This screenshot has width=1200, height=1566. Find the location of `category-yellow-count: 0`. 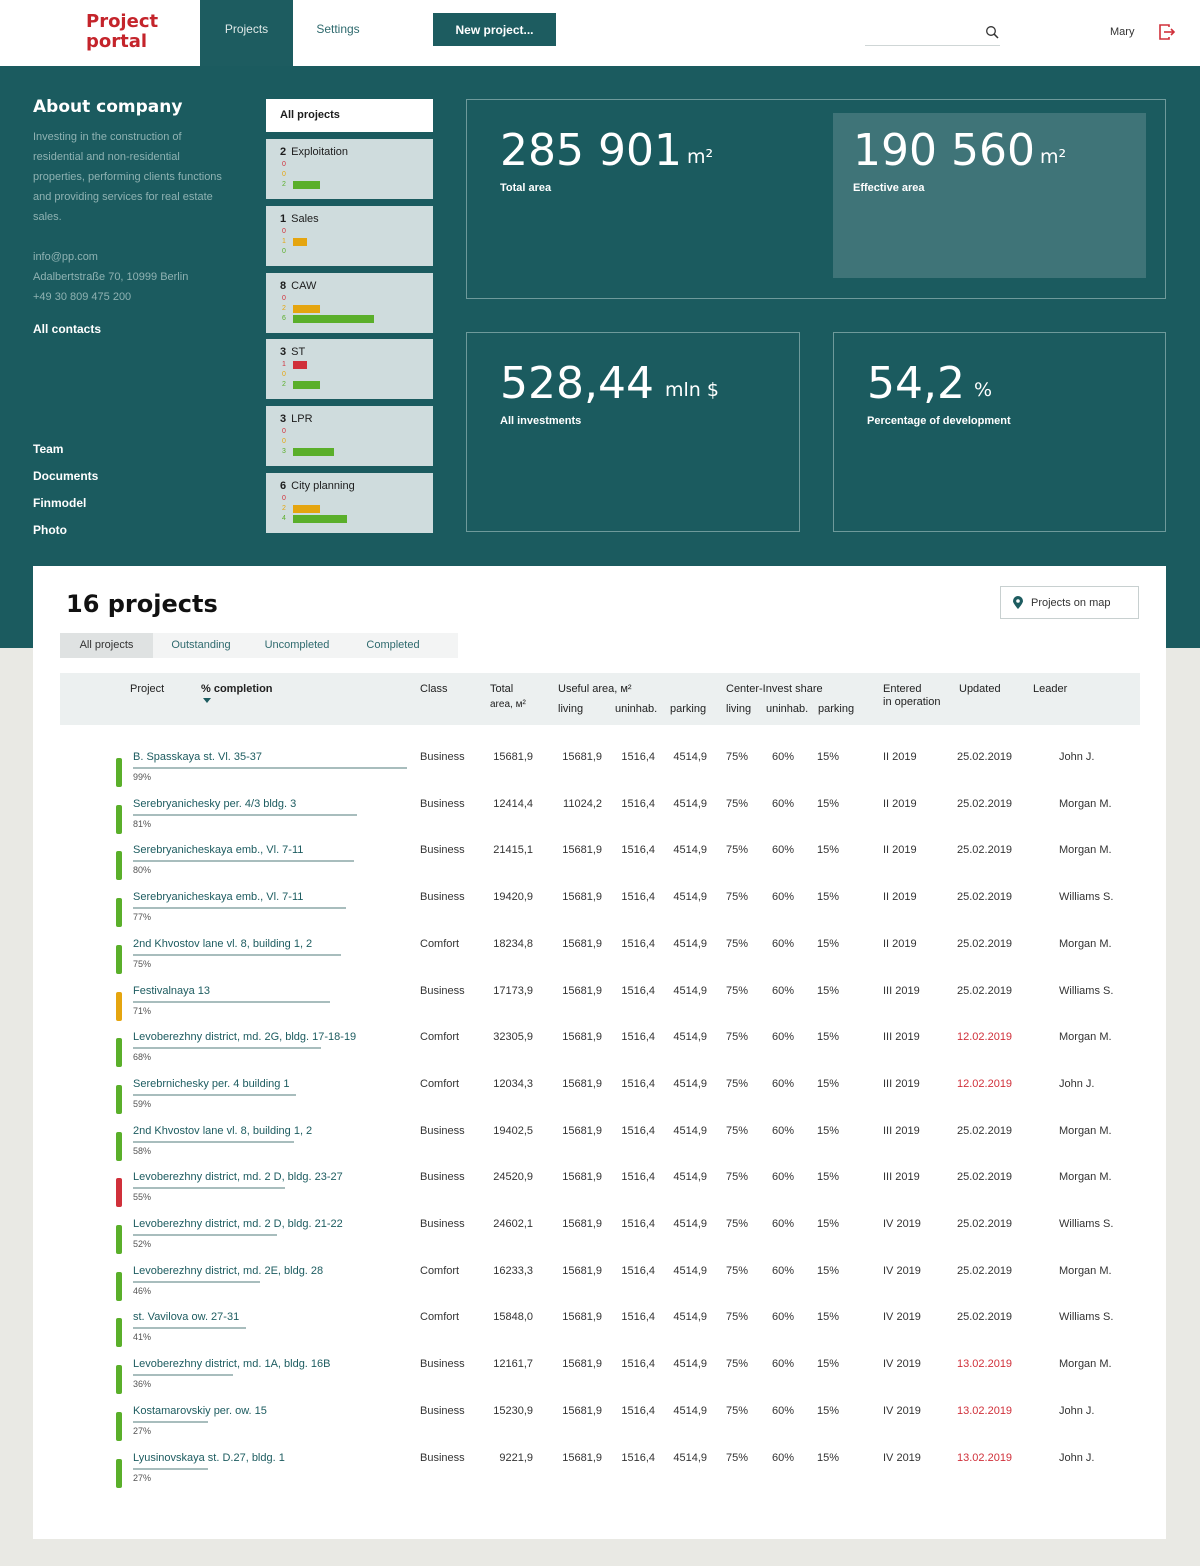

category-yellow-count: 0 is located at coordinates (284, 375).